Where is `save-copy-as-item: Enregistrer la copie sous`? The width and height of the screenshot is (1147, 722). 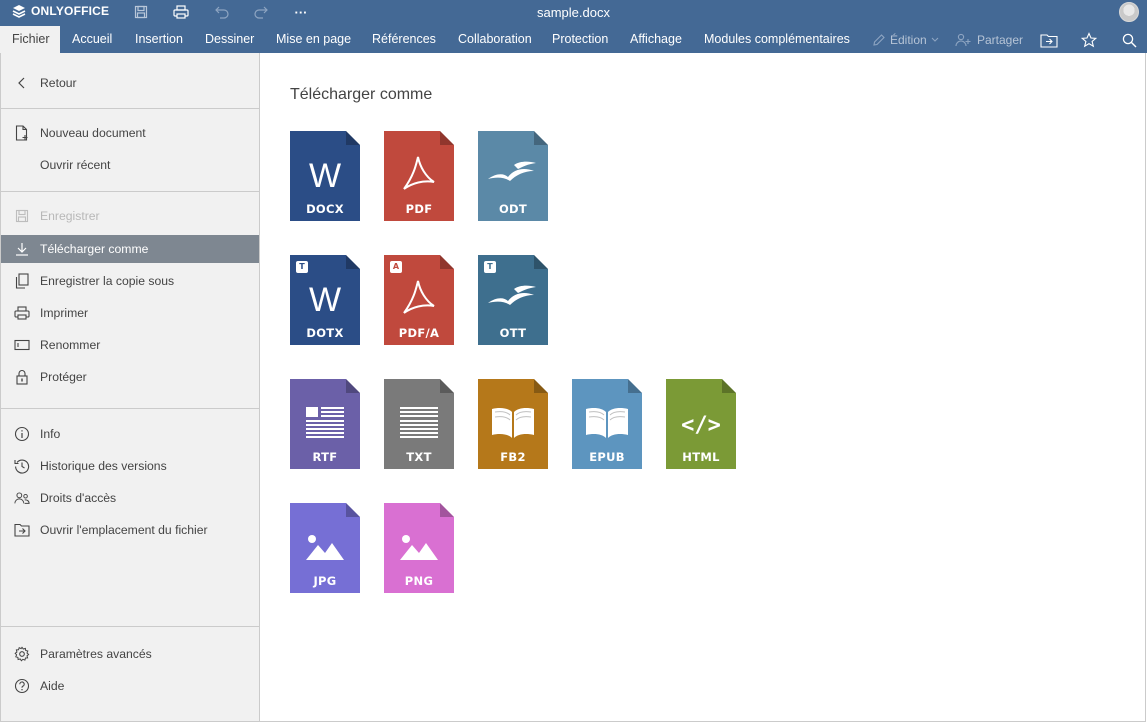 save-copy-as-item: Enregistrer la copie sous is located at coordinates (130, 281).